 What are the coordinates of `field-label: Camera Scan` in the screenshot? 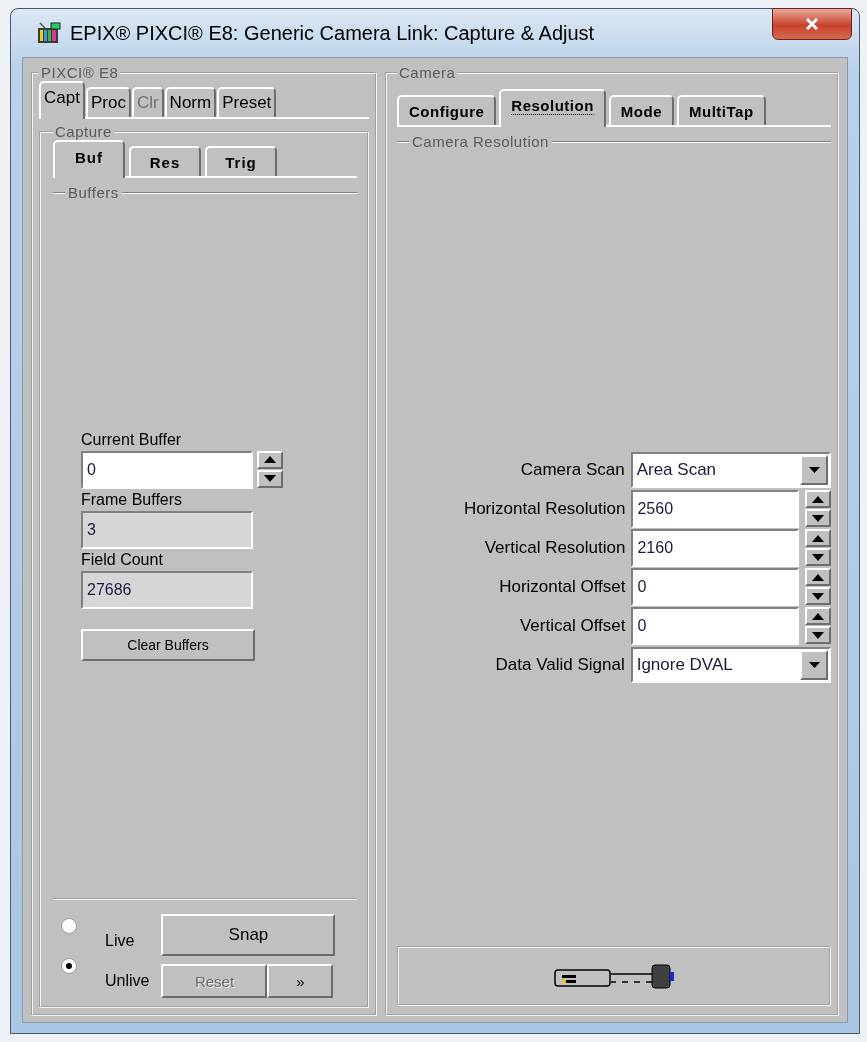 It's located at (572, 470).